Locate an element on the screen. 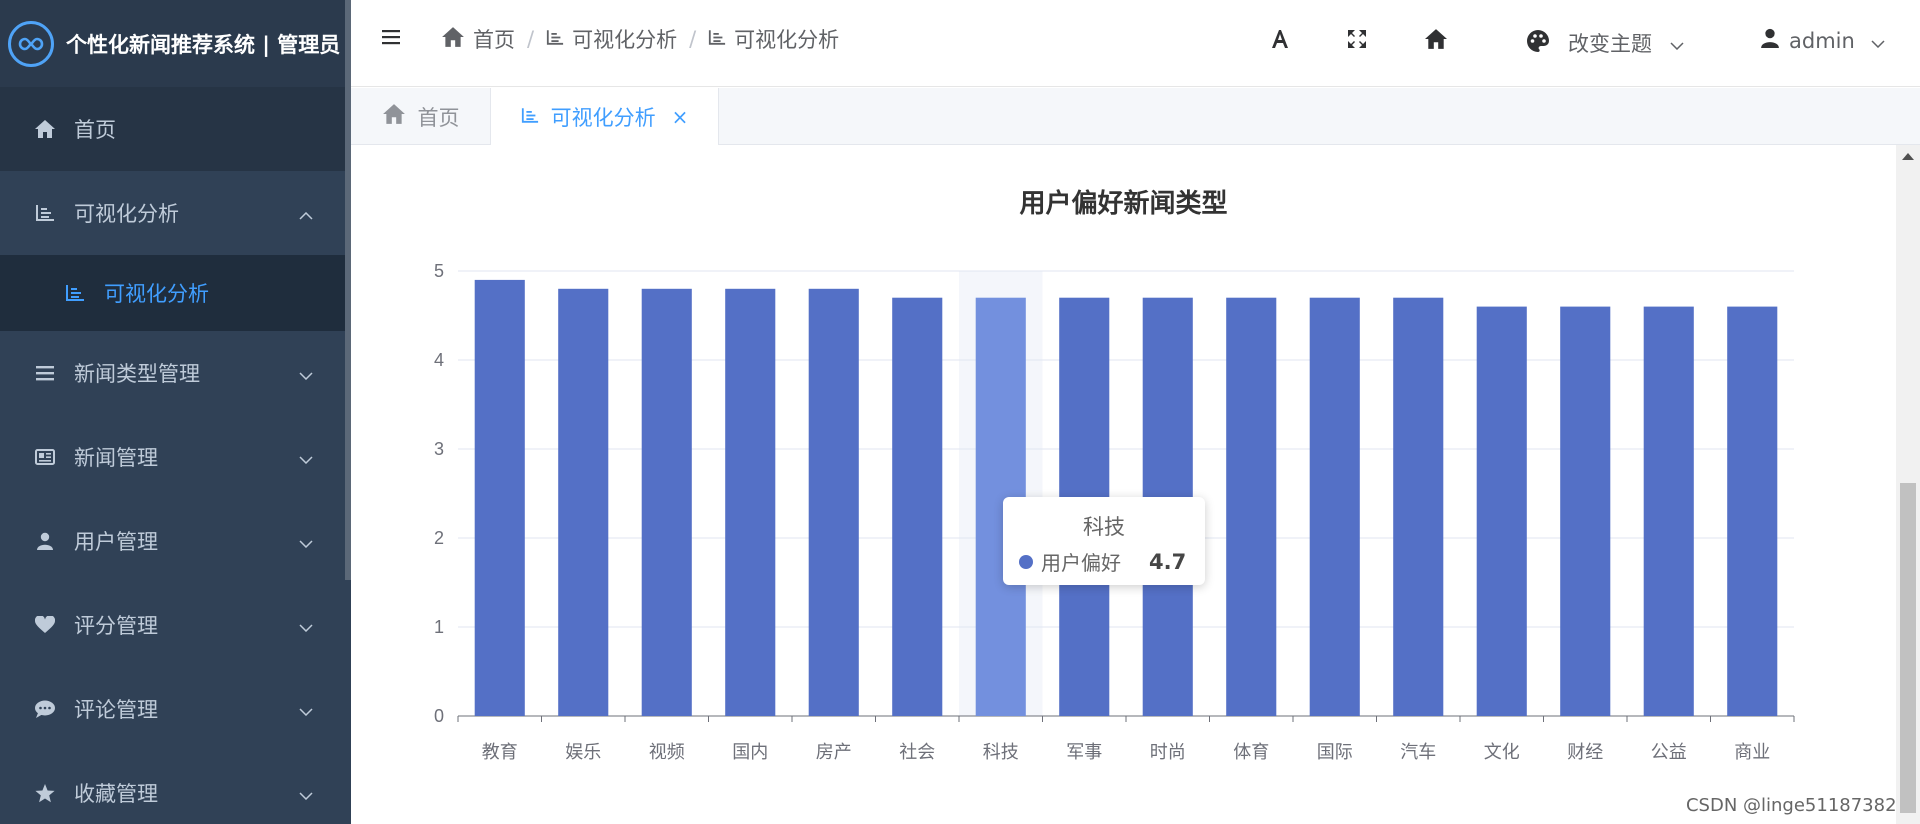  x-tick-label: 公益 is located at coordinates (1669, 752).